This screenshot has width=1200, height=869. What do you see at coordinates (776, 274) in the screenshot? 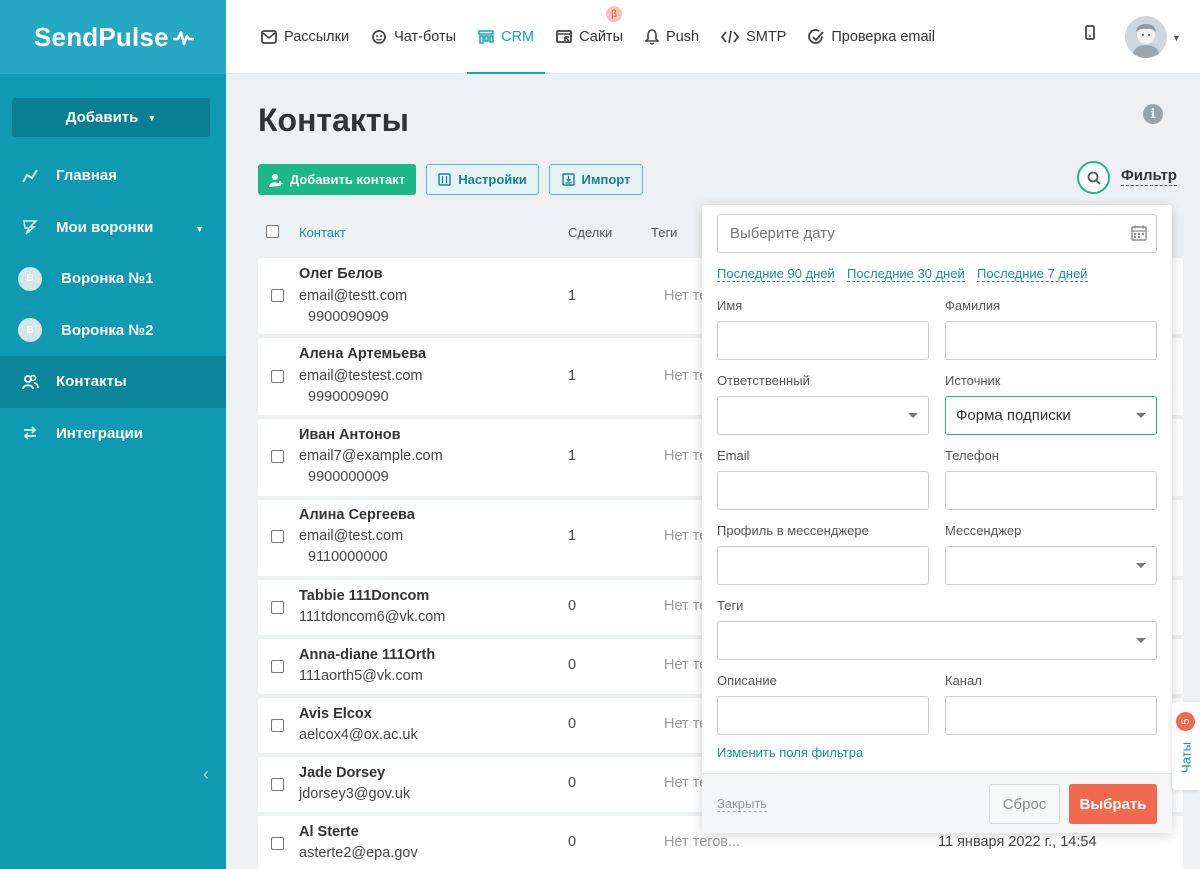
I see `last-90-days-link: Последние 90 дней` at bounding box center [776, 274].